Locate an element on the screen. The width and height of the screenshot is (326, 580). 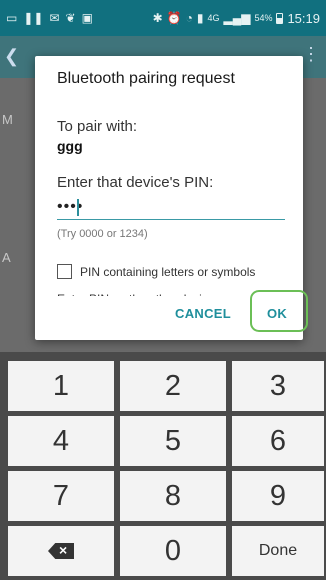
more-options-icon: ⋮ is located at coordinates (311, 54).